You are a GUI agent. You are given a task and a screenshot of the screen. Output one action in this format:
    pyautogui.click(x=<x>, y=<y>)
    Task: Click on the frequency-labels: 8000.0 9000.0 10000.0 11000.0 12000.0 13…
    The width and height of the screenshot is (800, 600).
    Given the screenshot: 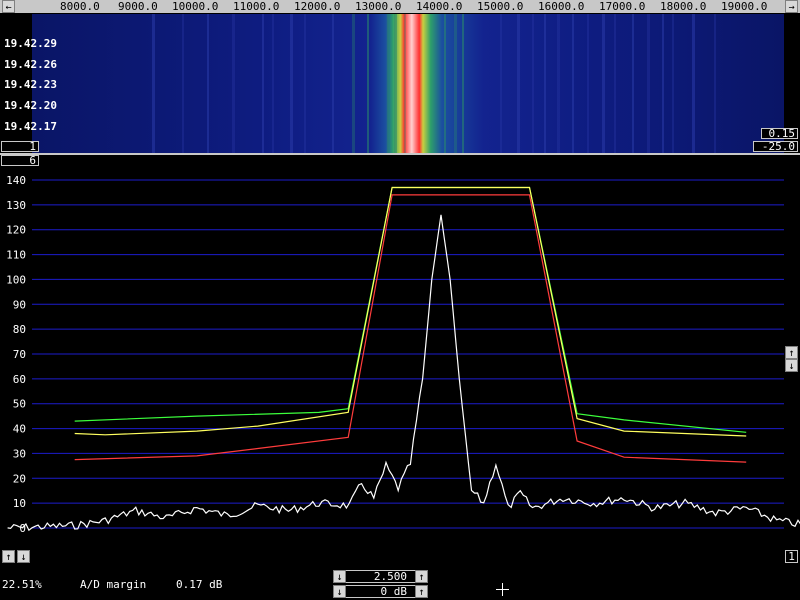 What is the action you would take?
    pyautogui.click(x=408, y=6)
    